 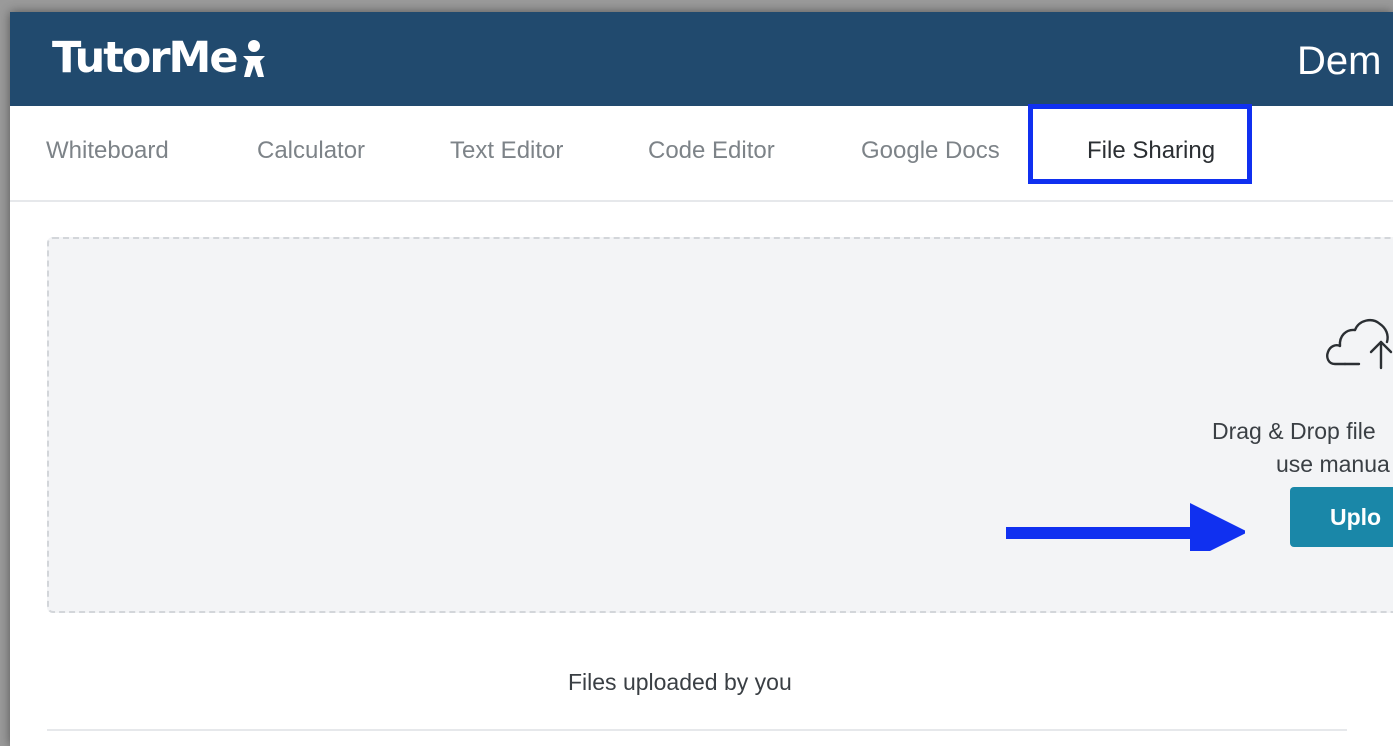 I want to click on drop-instruction-line2: use manua, so click(x=1333, y=464).